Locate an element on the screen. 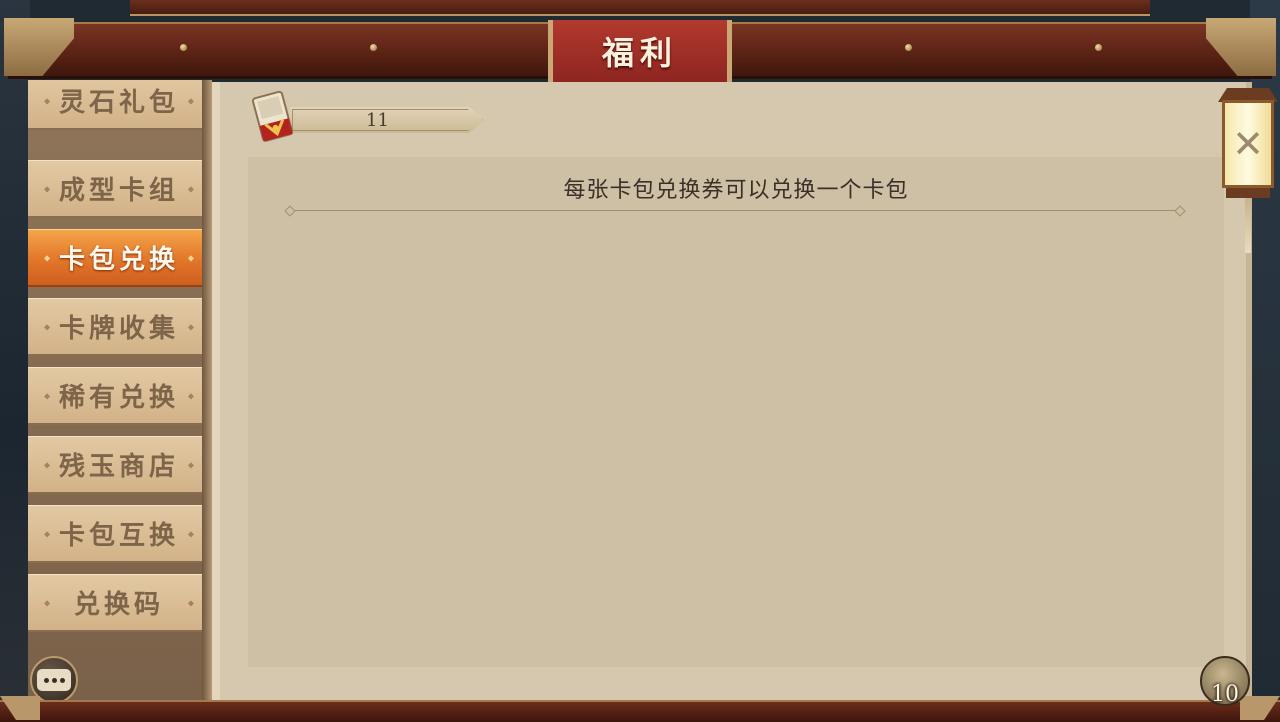 Image resolution: width=1280 pixels, height=722 pixels. close-icon: ✕ is located at coordinates (1248, 144).